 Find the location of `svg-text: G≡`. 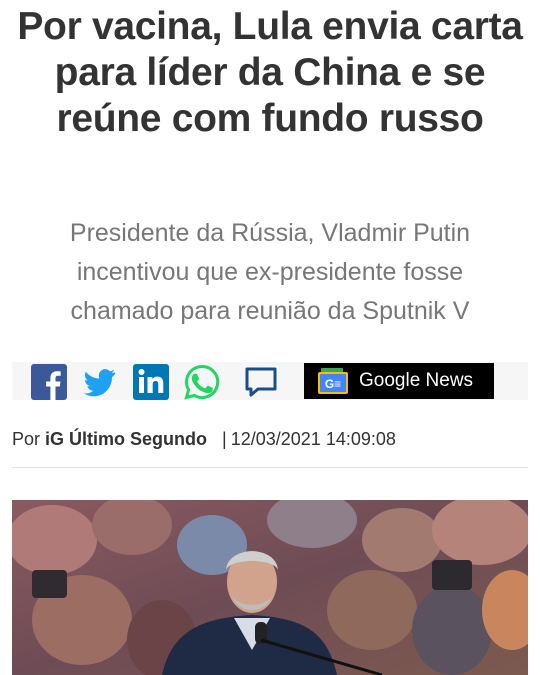

svg-text: G≡ is located at coordinates (333, 384).